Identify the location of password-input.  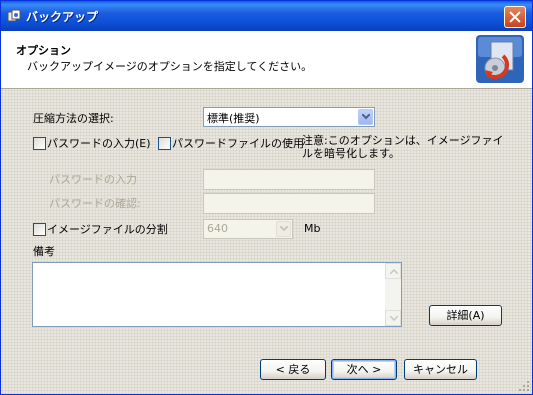
(289, 179).